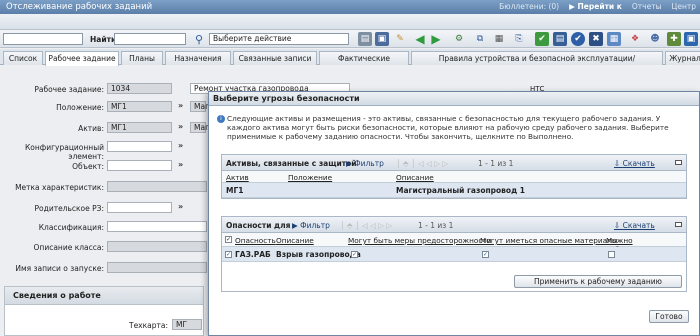 The height and width of the screenshot is (336, 700). What do you see at coordinates (691, 39) in the screenshot?
I see `extra-icon: ▣` at bounding box center [691, 39].